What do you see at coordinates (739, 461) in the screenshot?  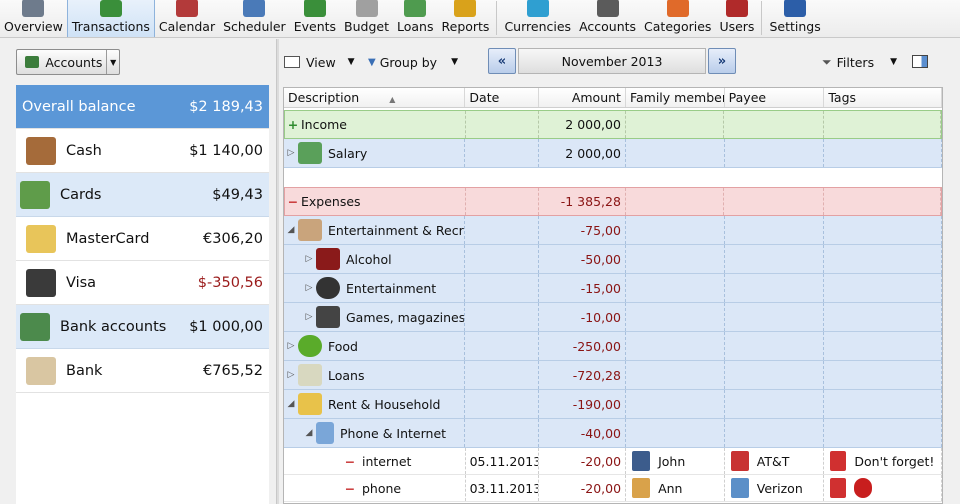 I see `telephone-icon` at bounding box center [739, 461].